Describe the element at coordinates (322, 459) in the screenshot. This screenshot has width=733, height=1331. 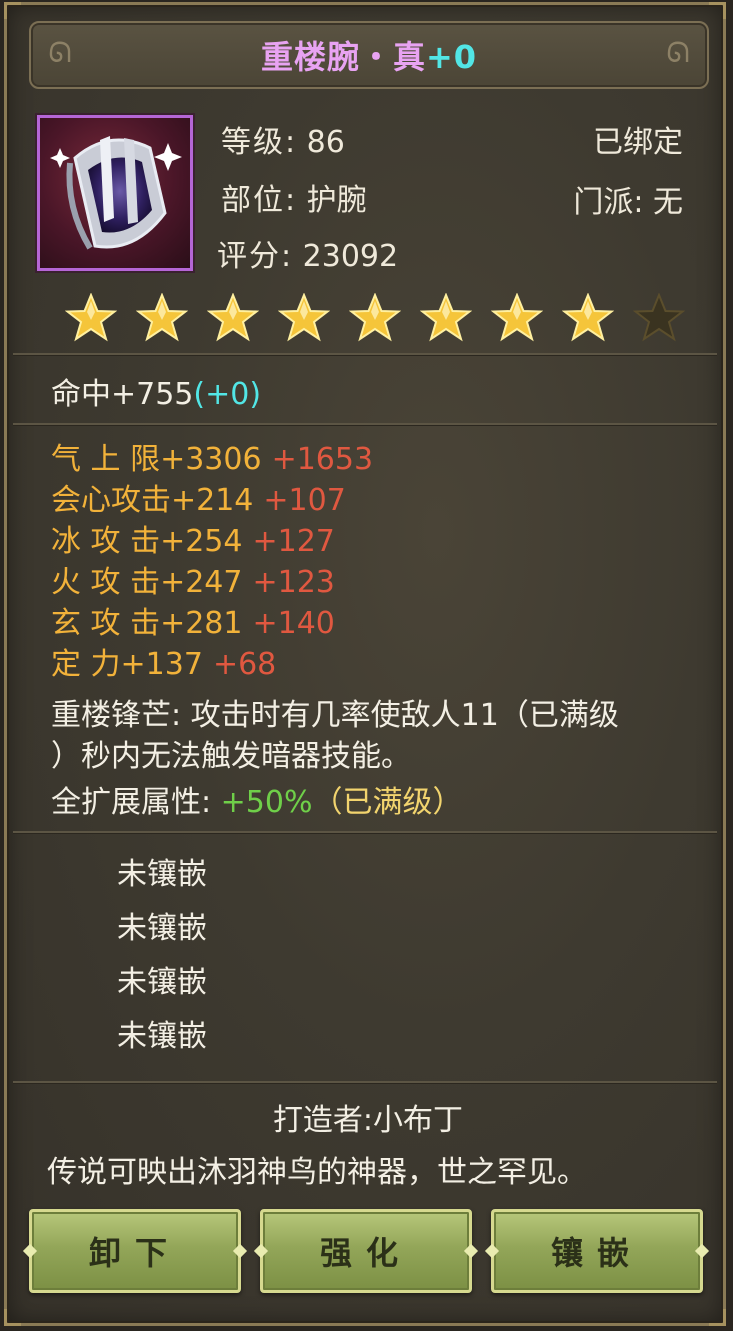
I see `attribute-bonus: +1653` at that location.